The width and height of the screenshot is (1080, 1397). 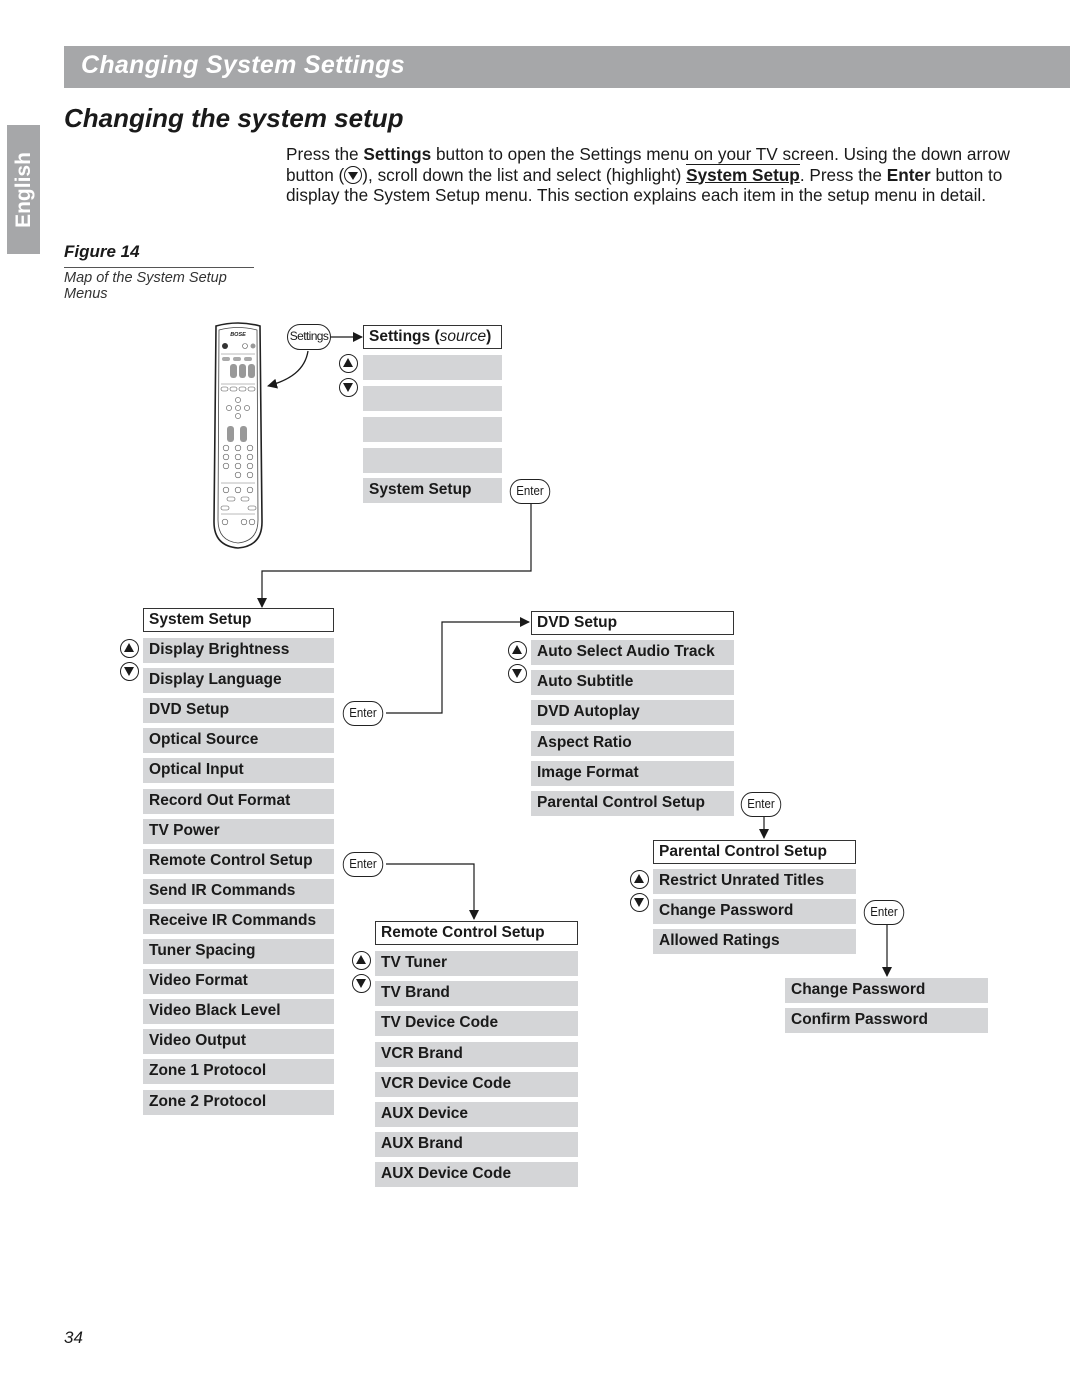 What do you see at coordinates (476, 963) in the screenshot?
I see `remote-control-menu-item: TV Tuner` at bounding box center [476, 963].